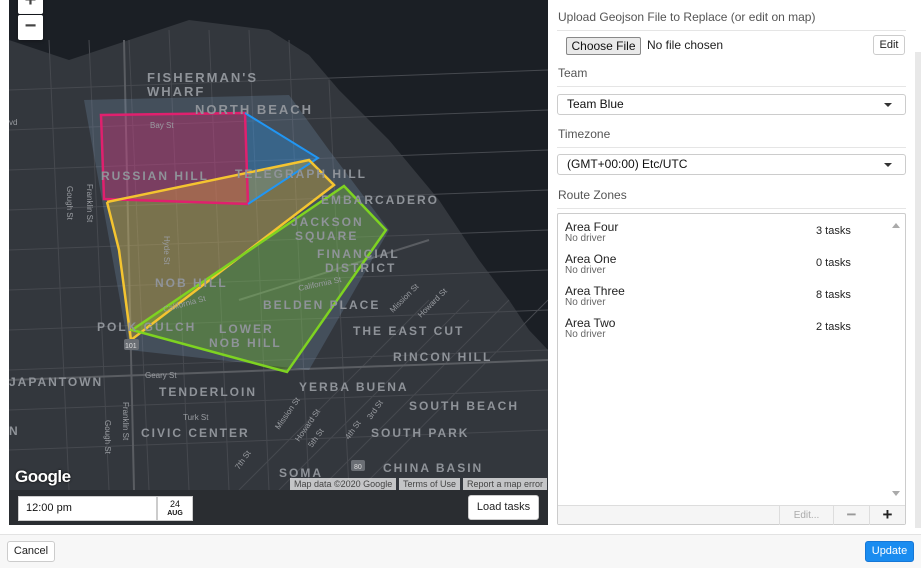 The image size is (921, 568). Describe the element at coordinates (202, 77) in the screenshot. I see `map-label: FISHERMAN'S` at that location.